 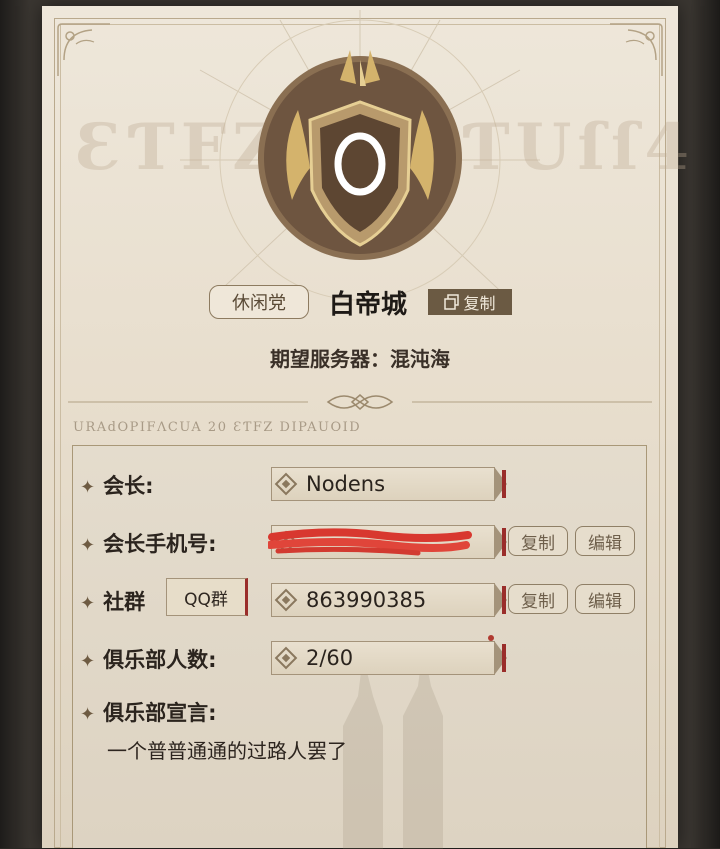 I want to click on members-value: 2/60, so click(x=330, y=658).